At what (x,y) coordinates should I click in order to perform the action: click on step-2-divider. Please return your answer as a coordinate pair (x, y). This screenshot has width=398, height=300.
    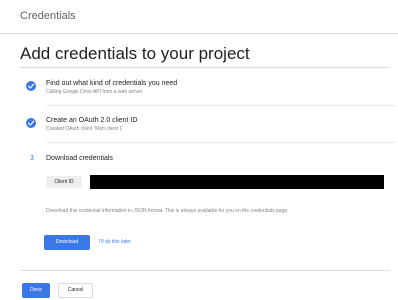
    Looking at the image, I should click on (221, 142).